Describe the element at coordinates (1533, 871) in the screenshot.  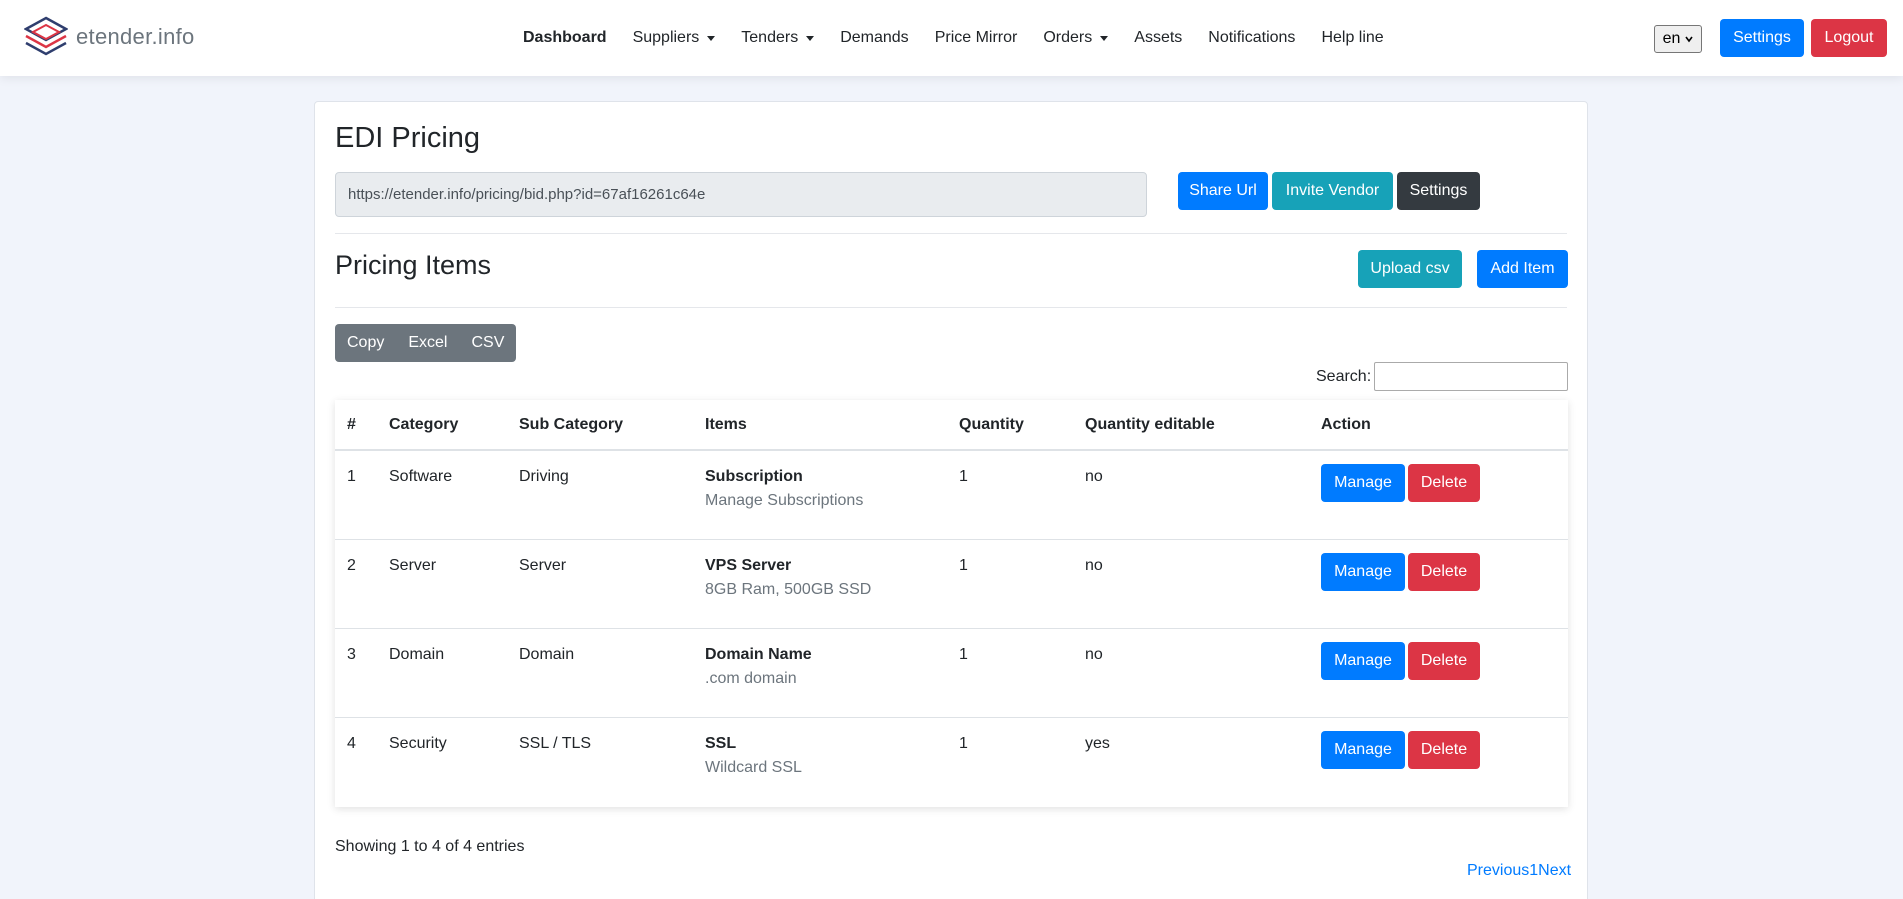
I see `page-link-1: 1` at that location.